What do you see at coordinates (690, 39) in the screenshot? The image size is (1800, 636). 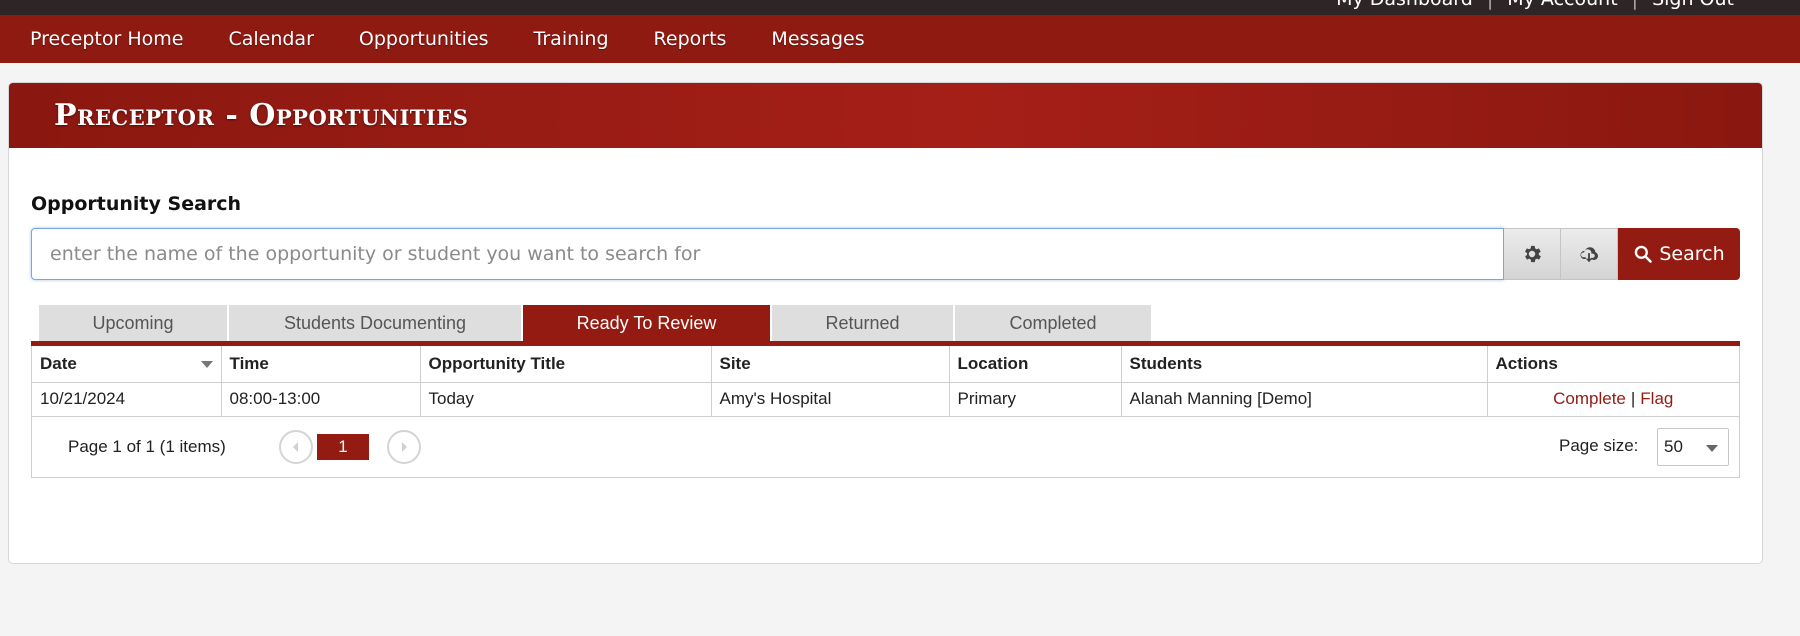 I see `nav-item-reports: Reports` at bounding box center [690, 39].